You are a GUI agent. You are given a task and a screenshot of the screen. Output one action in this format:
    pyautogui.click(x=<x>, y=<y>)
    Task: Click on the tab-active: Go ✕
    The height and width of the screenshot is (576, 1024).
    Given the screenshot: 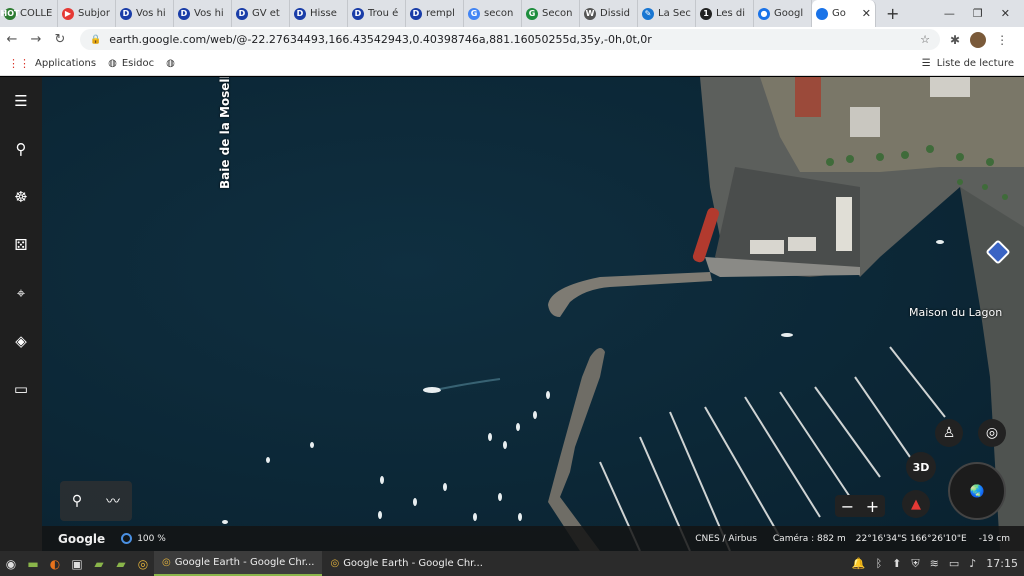 What is the action you would take?
    pyautogui.click(x=844, y=13)
    